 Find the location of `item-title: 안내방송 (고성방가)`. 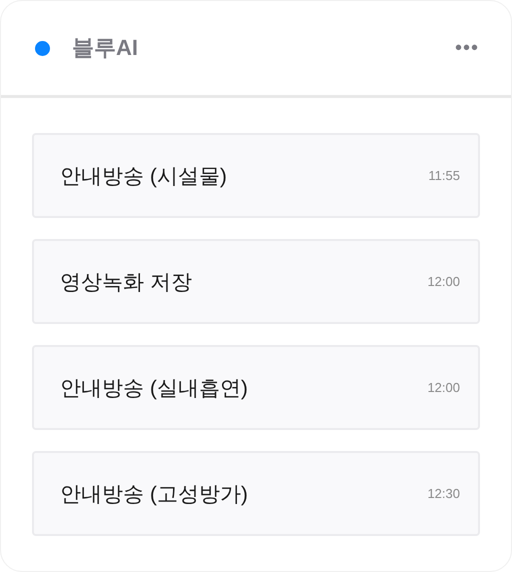

item-title: 안내방송 (고성방가) is located at coordinates (154, 495).